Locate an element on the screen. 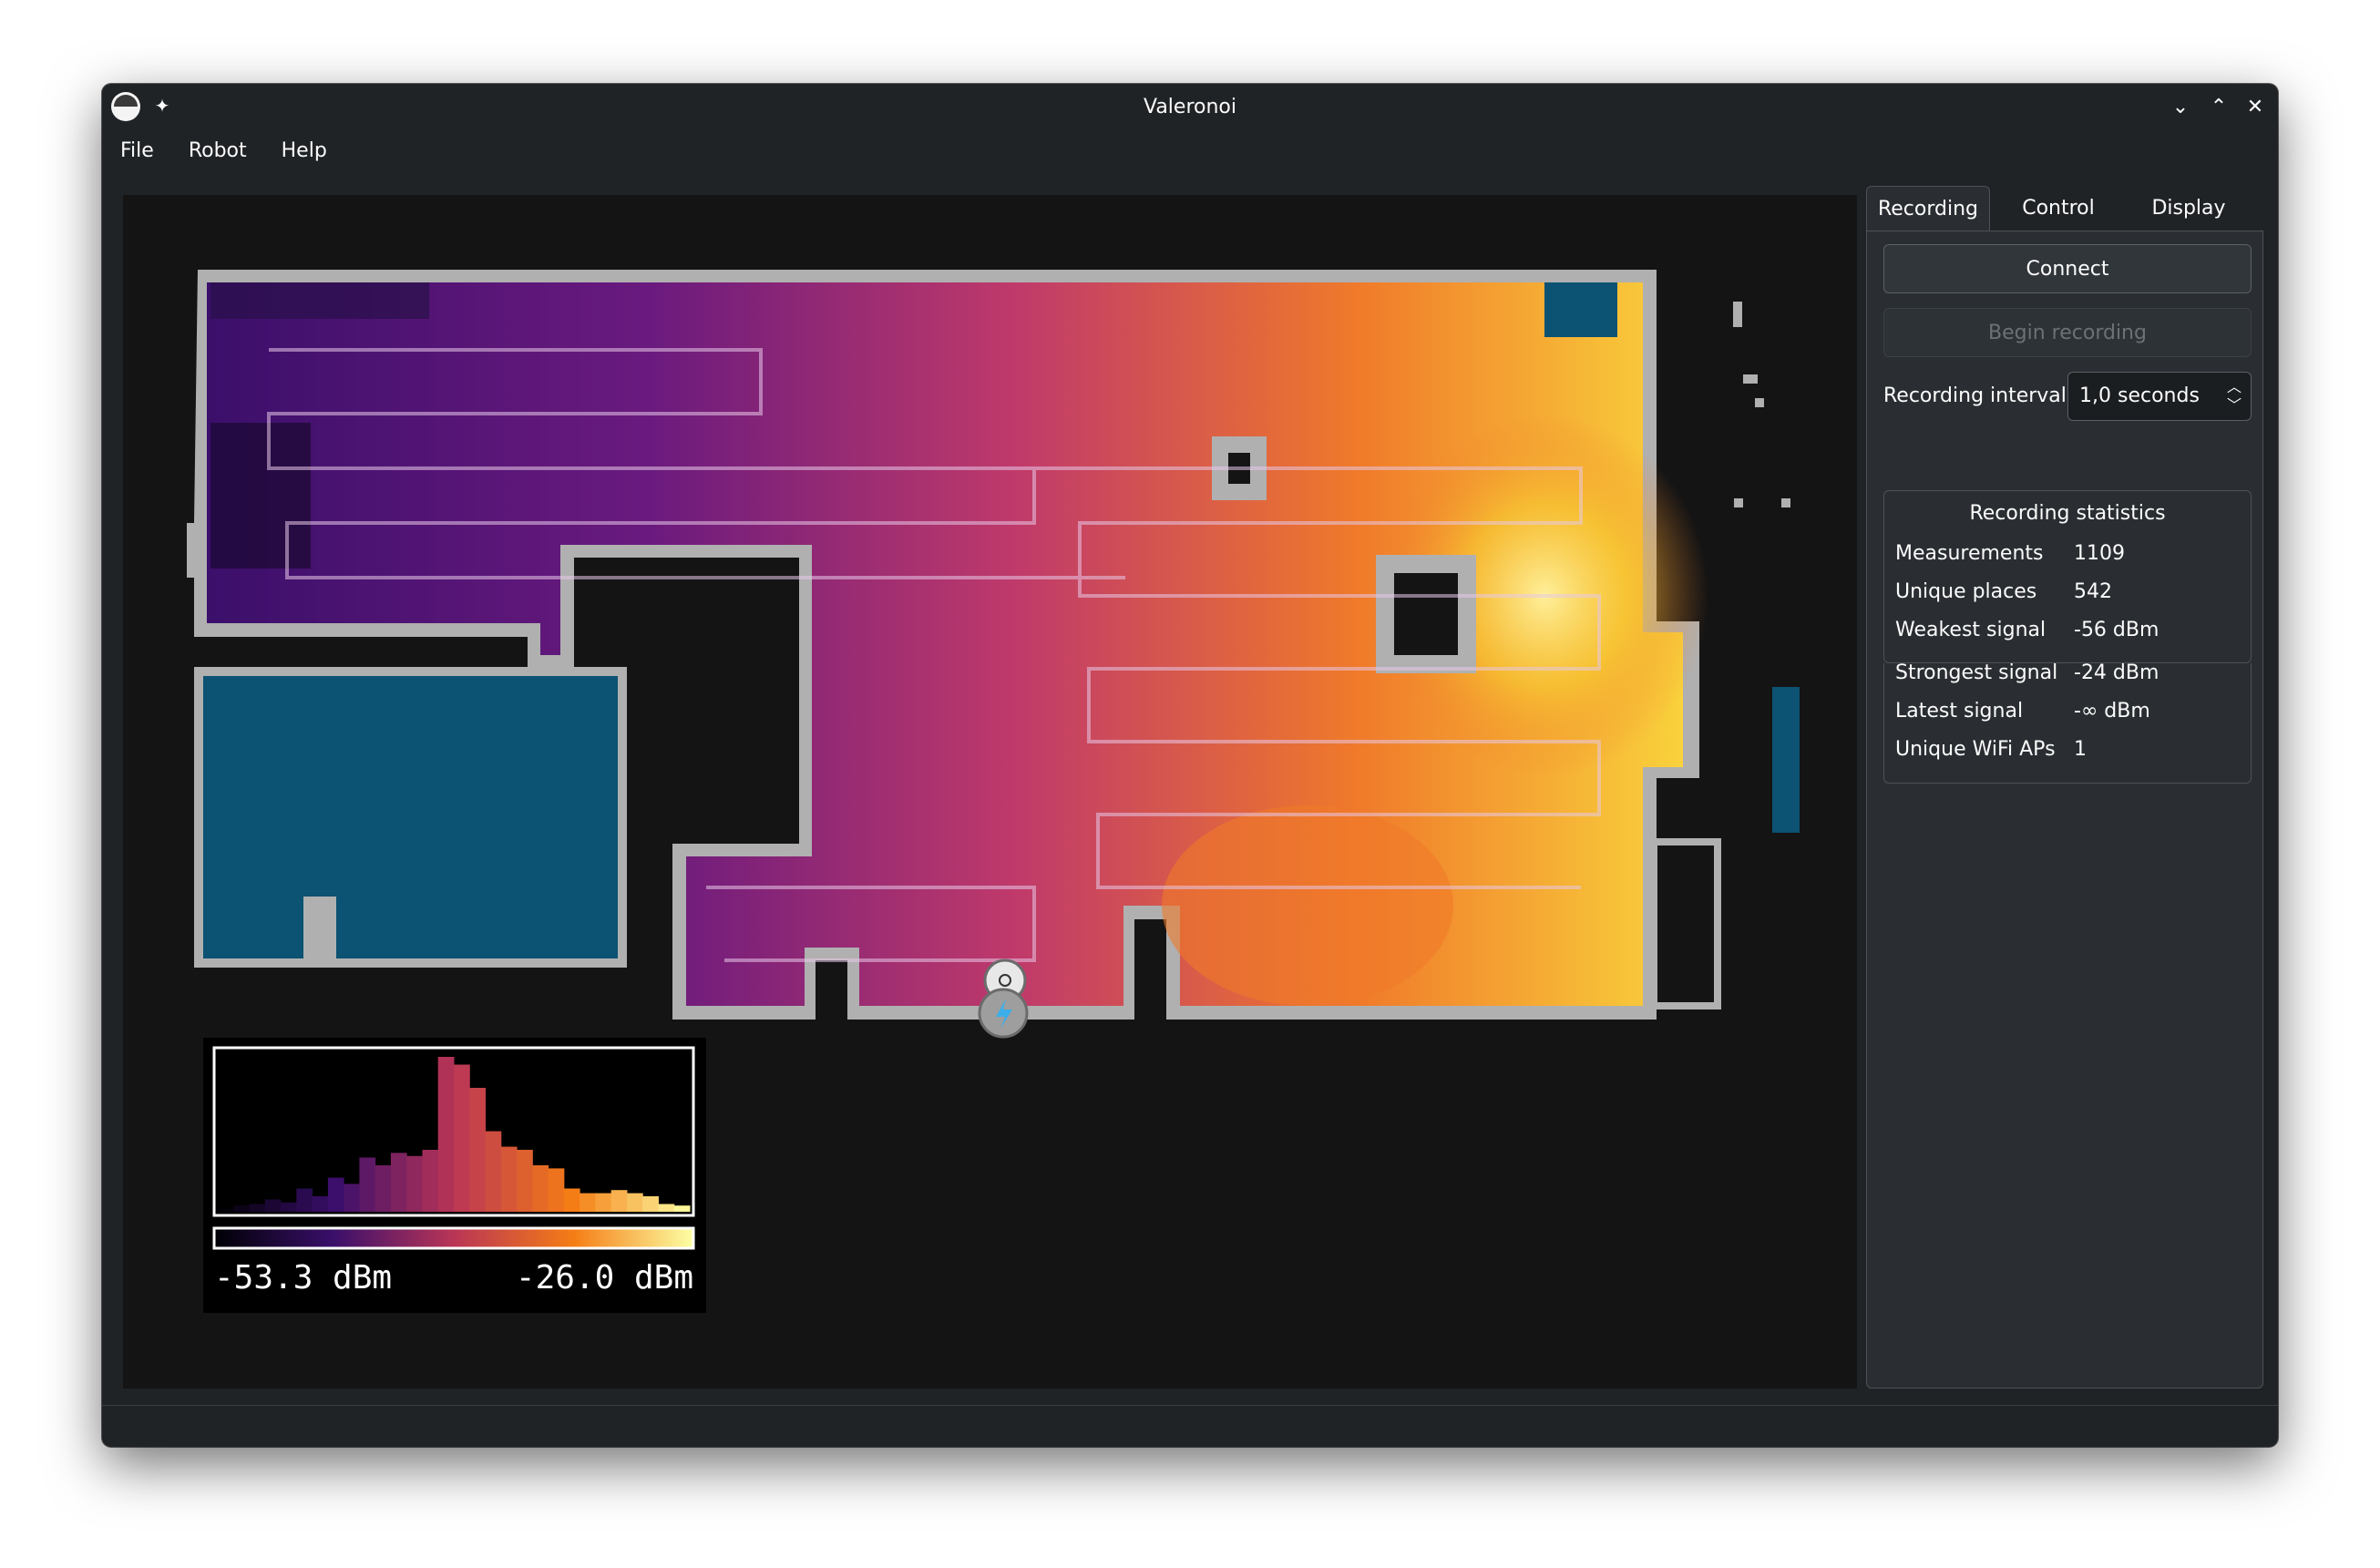 Image resolution: width=2380 pixels, height=1568 pixels. tab-recording: Recording is located at coordinates (1928, 208).